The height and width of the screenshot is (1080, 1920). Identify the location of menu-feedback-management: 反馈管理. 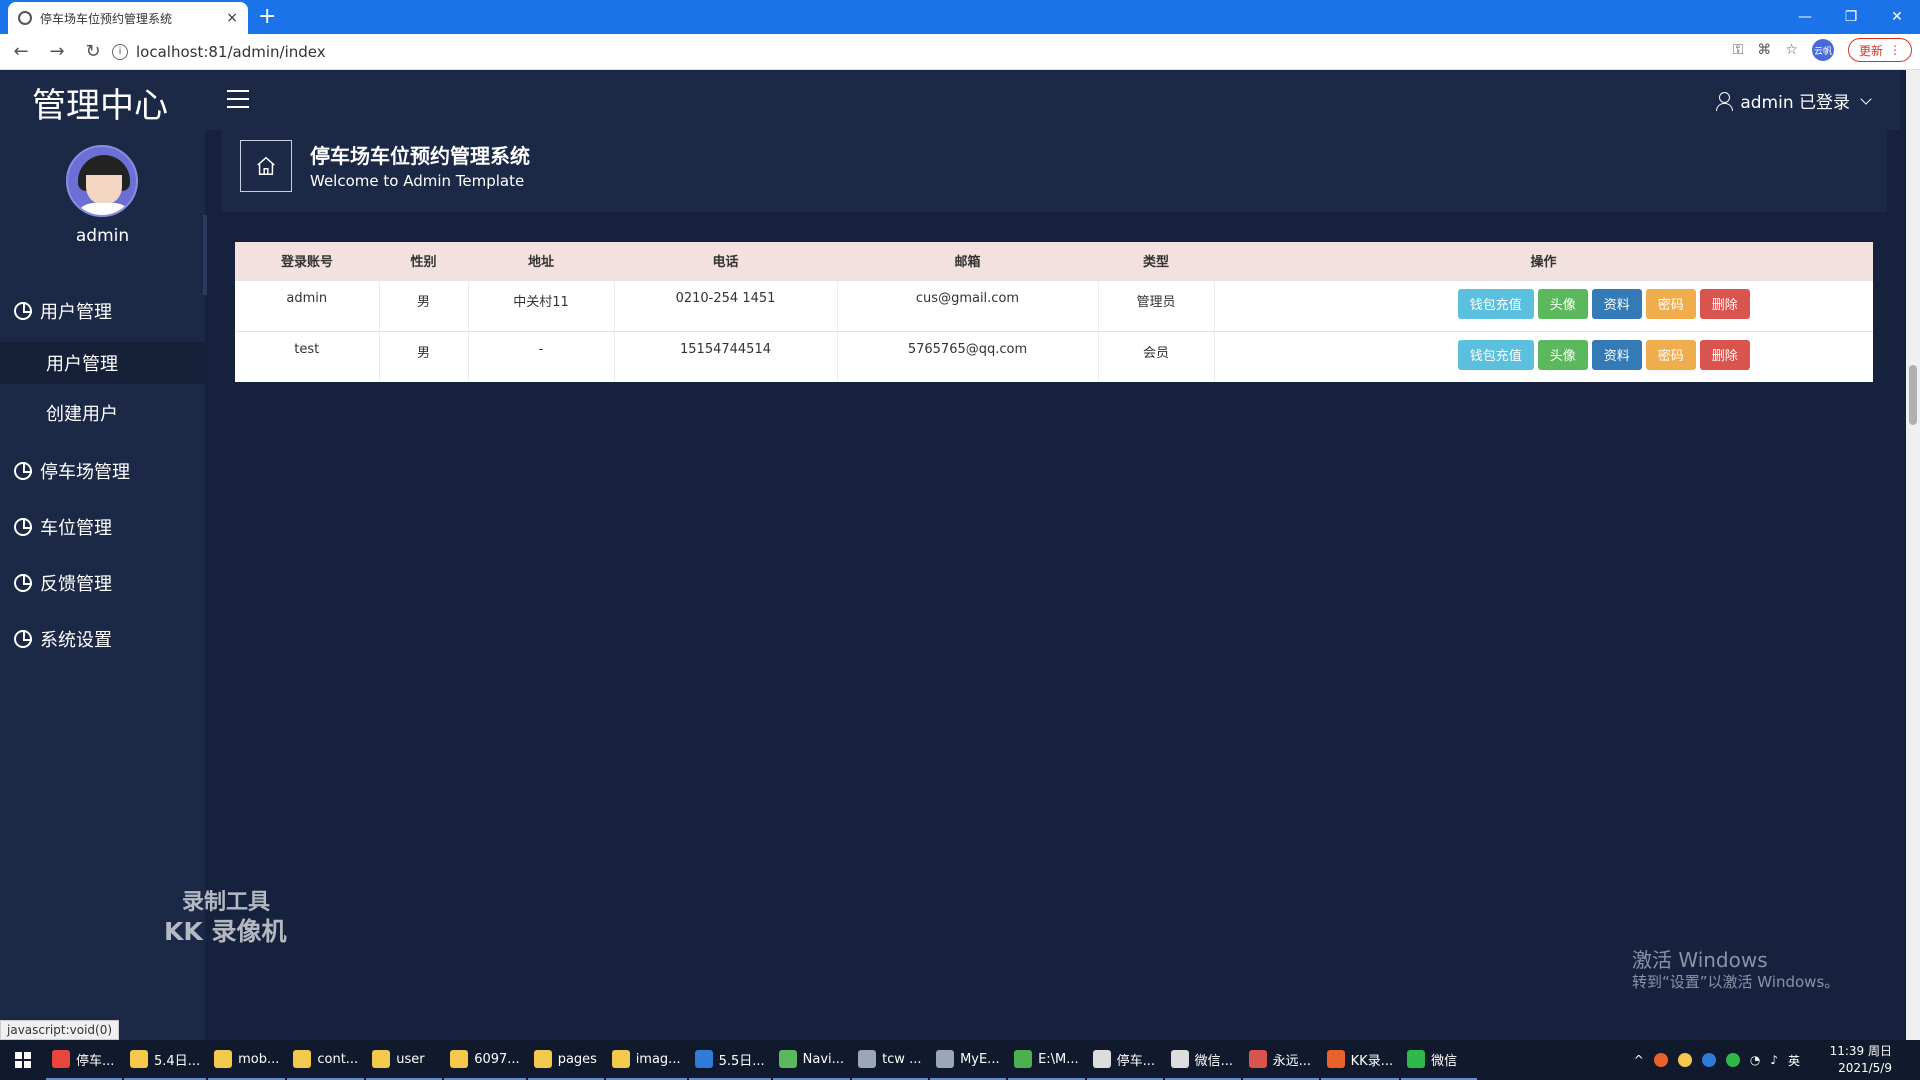
(63, 583).